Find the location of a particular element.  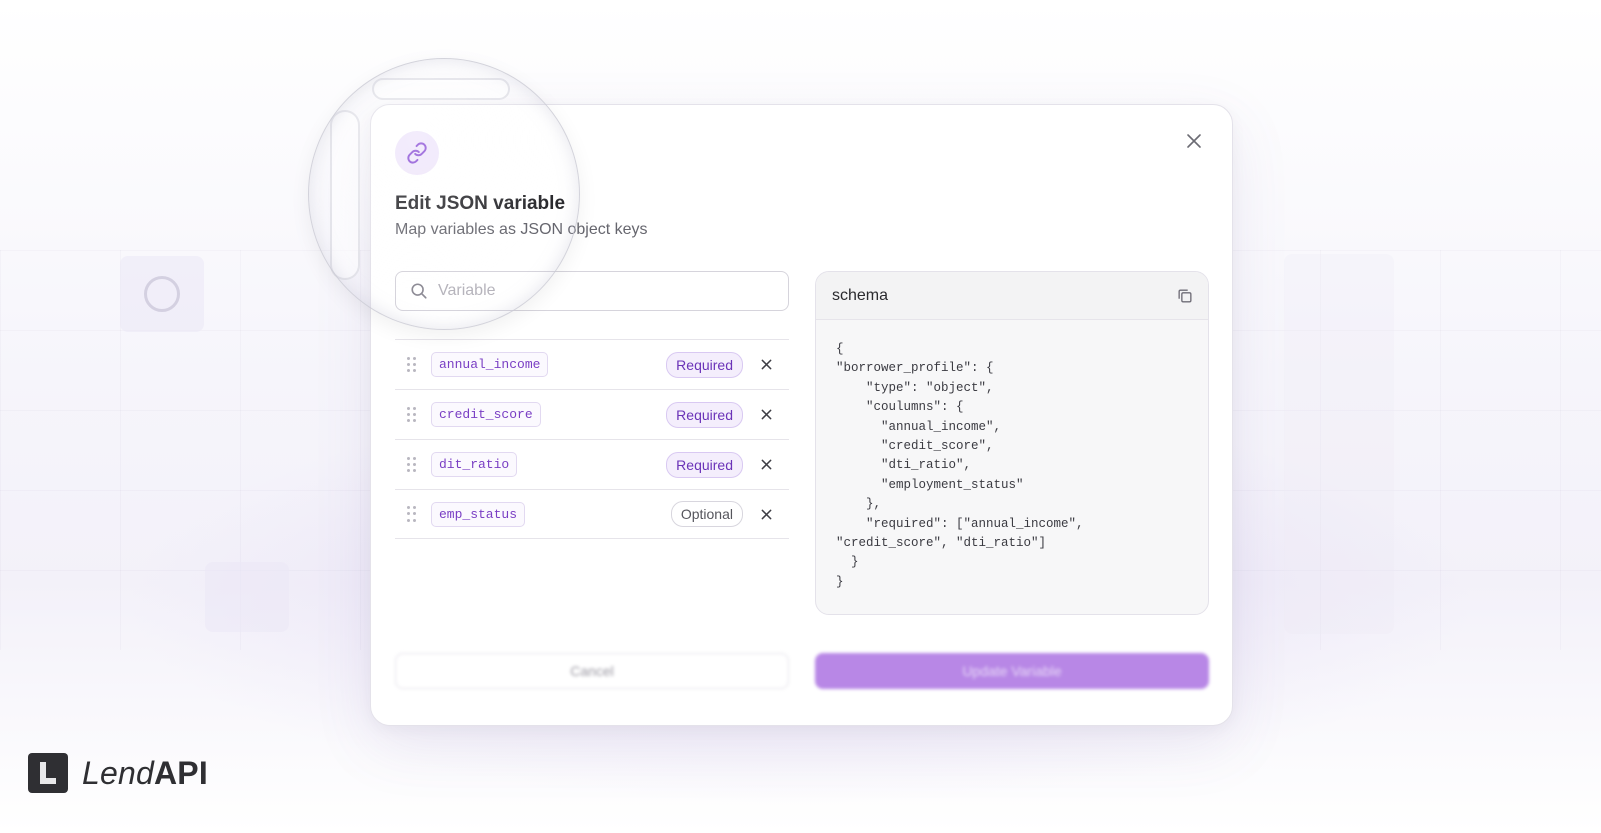

brand-logo: LendAPI is located at coordinates (118, 773).